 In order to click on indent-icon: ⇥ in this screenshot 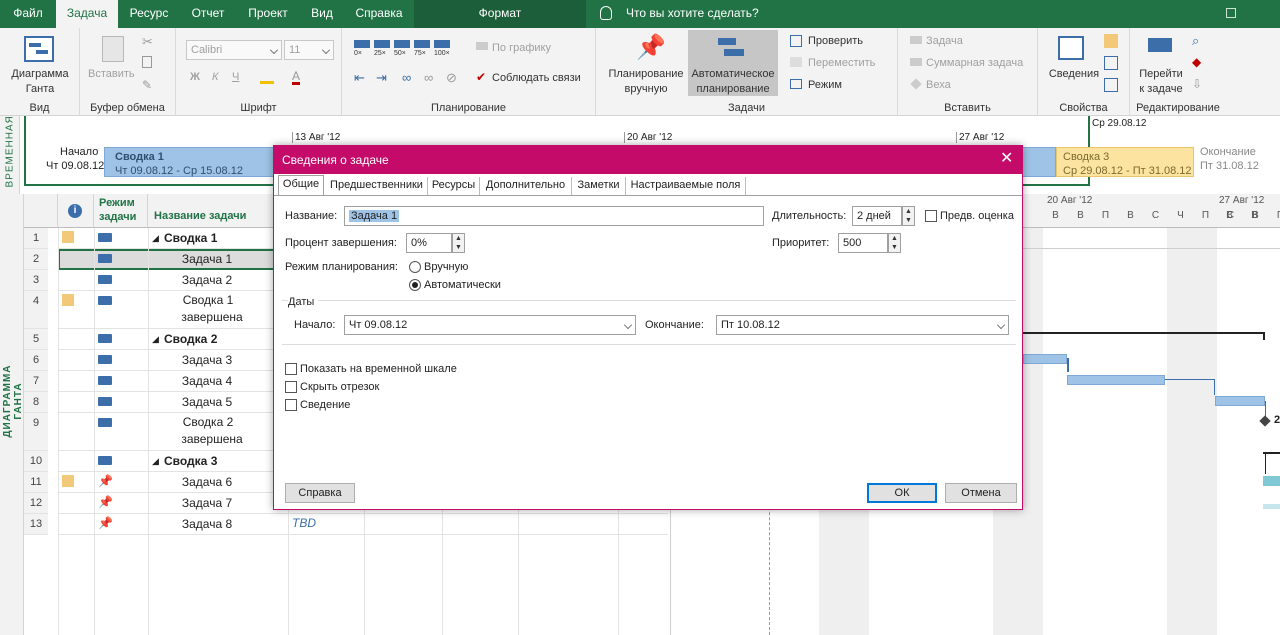, I will do `click(381, 78)`.